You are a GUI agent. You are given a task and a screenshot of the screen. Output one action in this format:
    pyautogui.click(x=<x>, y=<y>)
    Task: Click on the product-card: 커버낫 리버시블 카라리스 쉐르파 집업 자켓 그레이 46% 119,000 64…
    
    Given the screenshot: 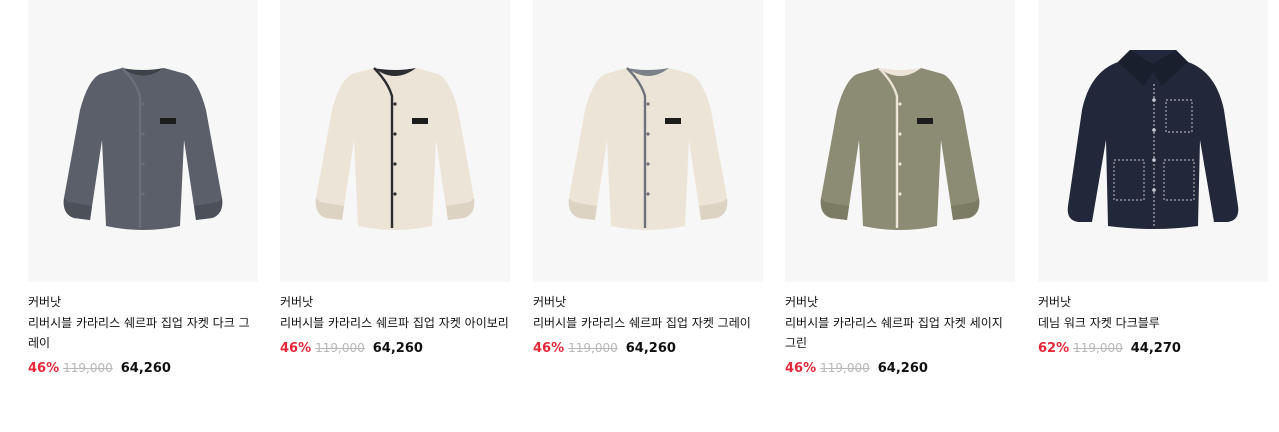 What is the action you would take?
    pyautogui.click(x=648, y=179)
    